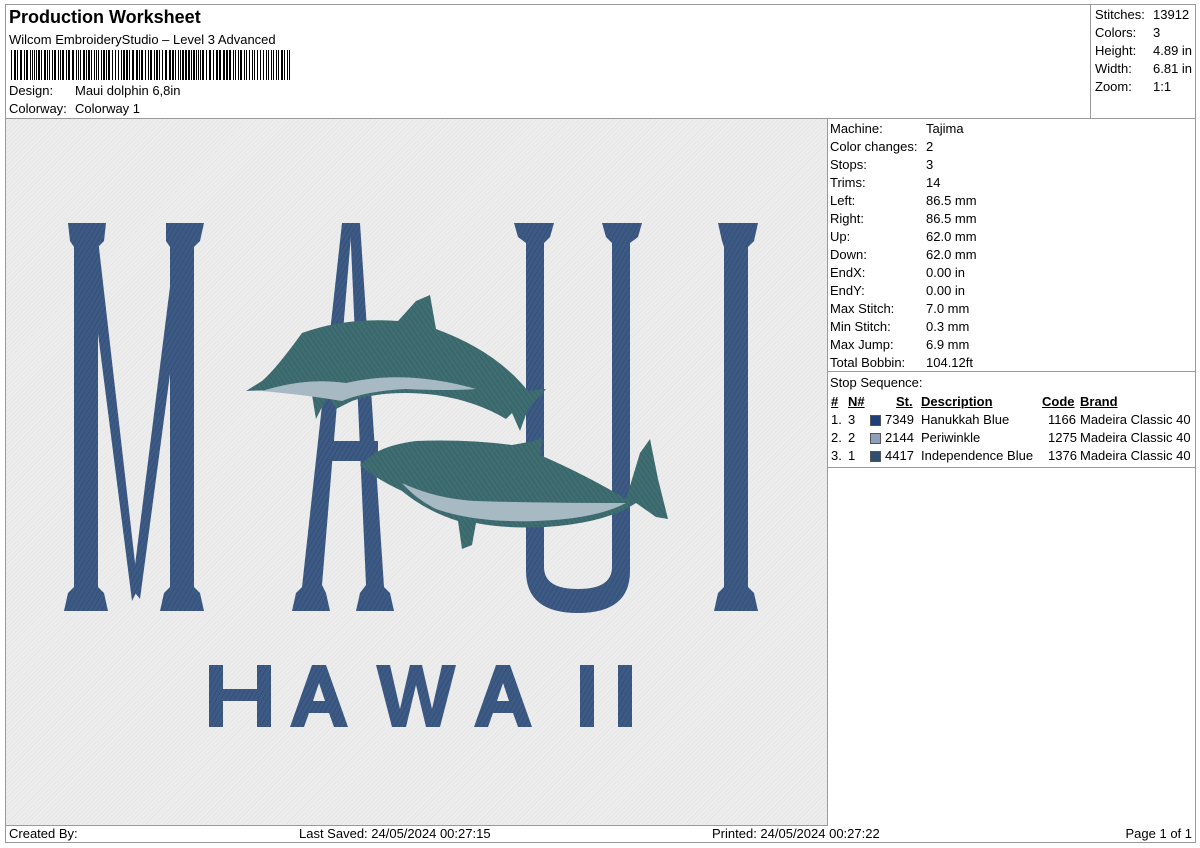 This screenshot has height=848, width=1200. What do you see at coordinates (843, 200) in the screenshot?
I see `machine-label: Left:` at bounding box center [843, 200].